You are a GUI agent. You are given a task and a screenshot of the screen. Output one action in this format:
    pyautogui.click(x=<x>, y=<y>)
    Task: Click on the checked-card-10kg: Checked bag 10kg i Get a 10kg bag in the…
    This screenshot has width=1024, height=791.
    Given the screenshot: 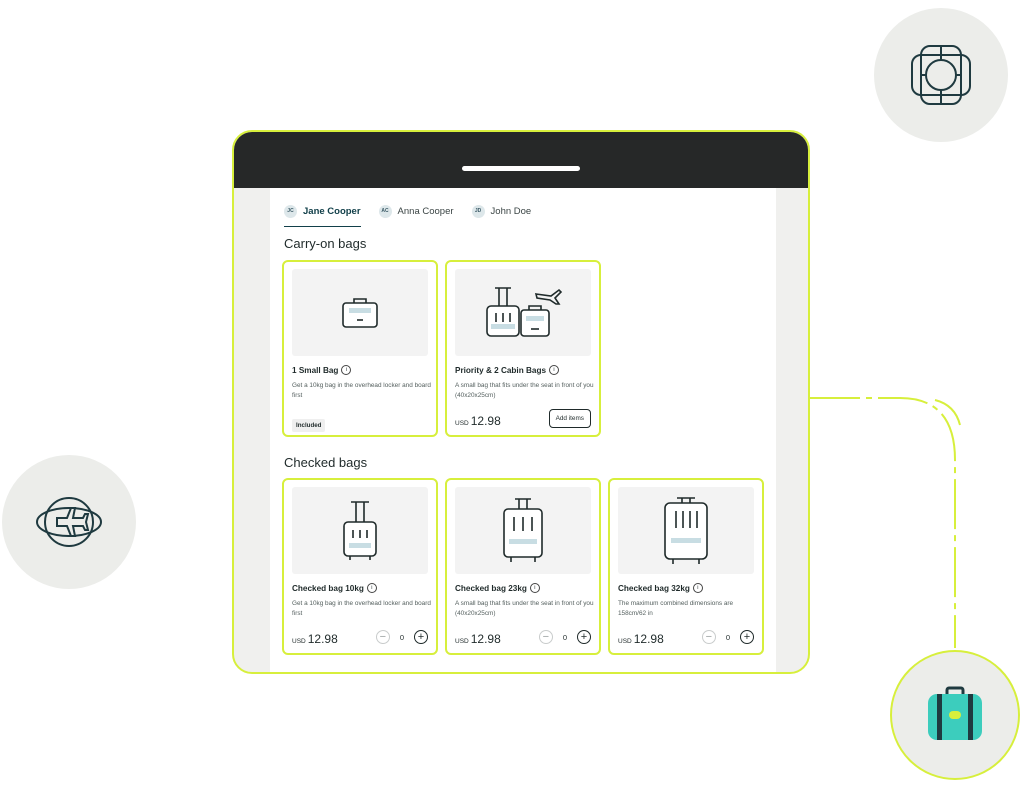 What is the action you would take?
    pyautogui.click(x=360, y=566)
    